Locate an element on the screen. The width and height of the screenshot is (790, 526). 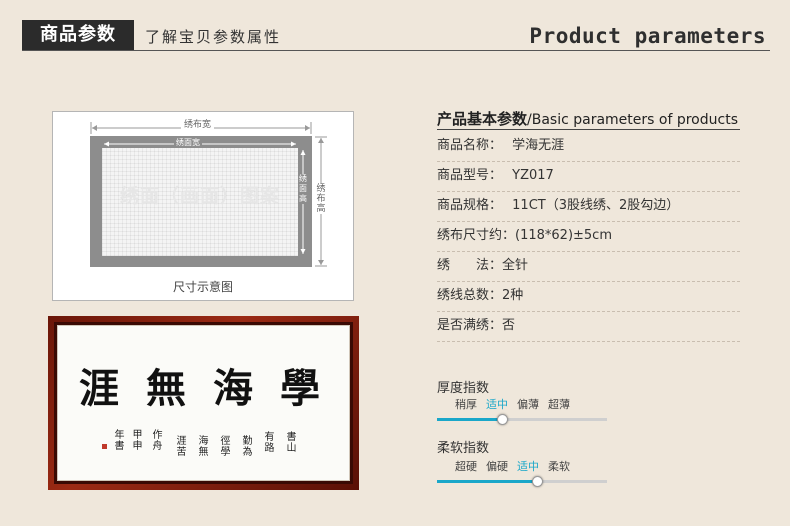
params-title-divider is located at coordinates (588, 129).